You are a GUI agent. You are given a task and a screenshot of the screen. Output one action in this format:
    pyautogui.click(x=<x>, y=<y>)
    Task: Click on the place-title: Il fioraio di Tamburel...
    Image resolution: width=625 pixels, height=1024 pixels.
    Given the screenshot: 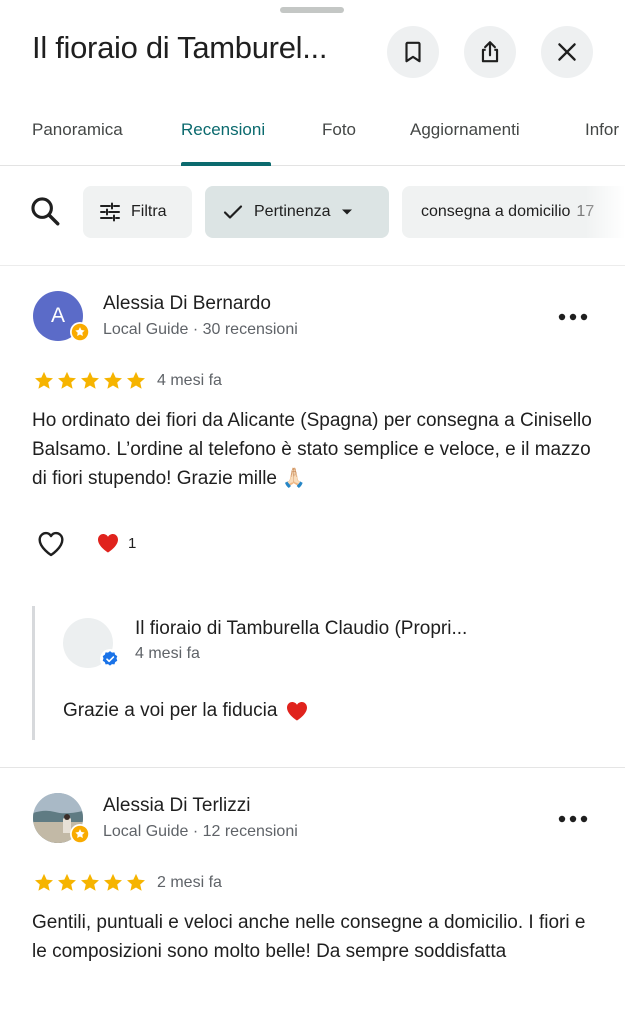 What is the action you would take?
    pyautogui.click(x=180, y=47)
    